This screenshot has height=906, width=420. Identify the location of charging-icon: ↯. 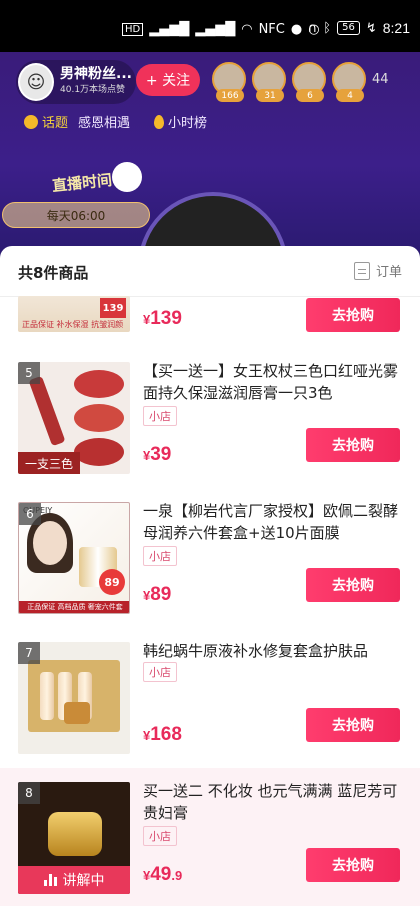
(371, 28).